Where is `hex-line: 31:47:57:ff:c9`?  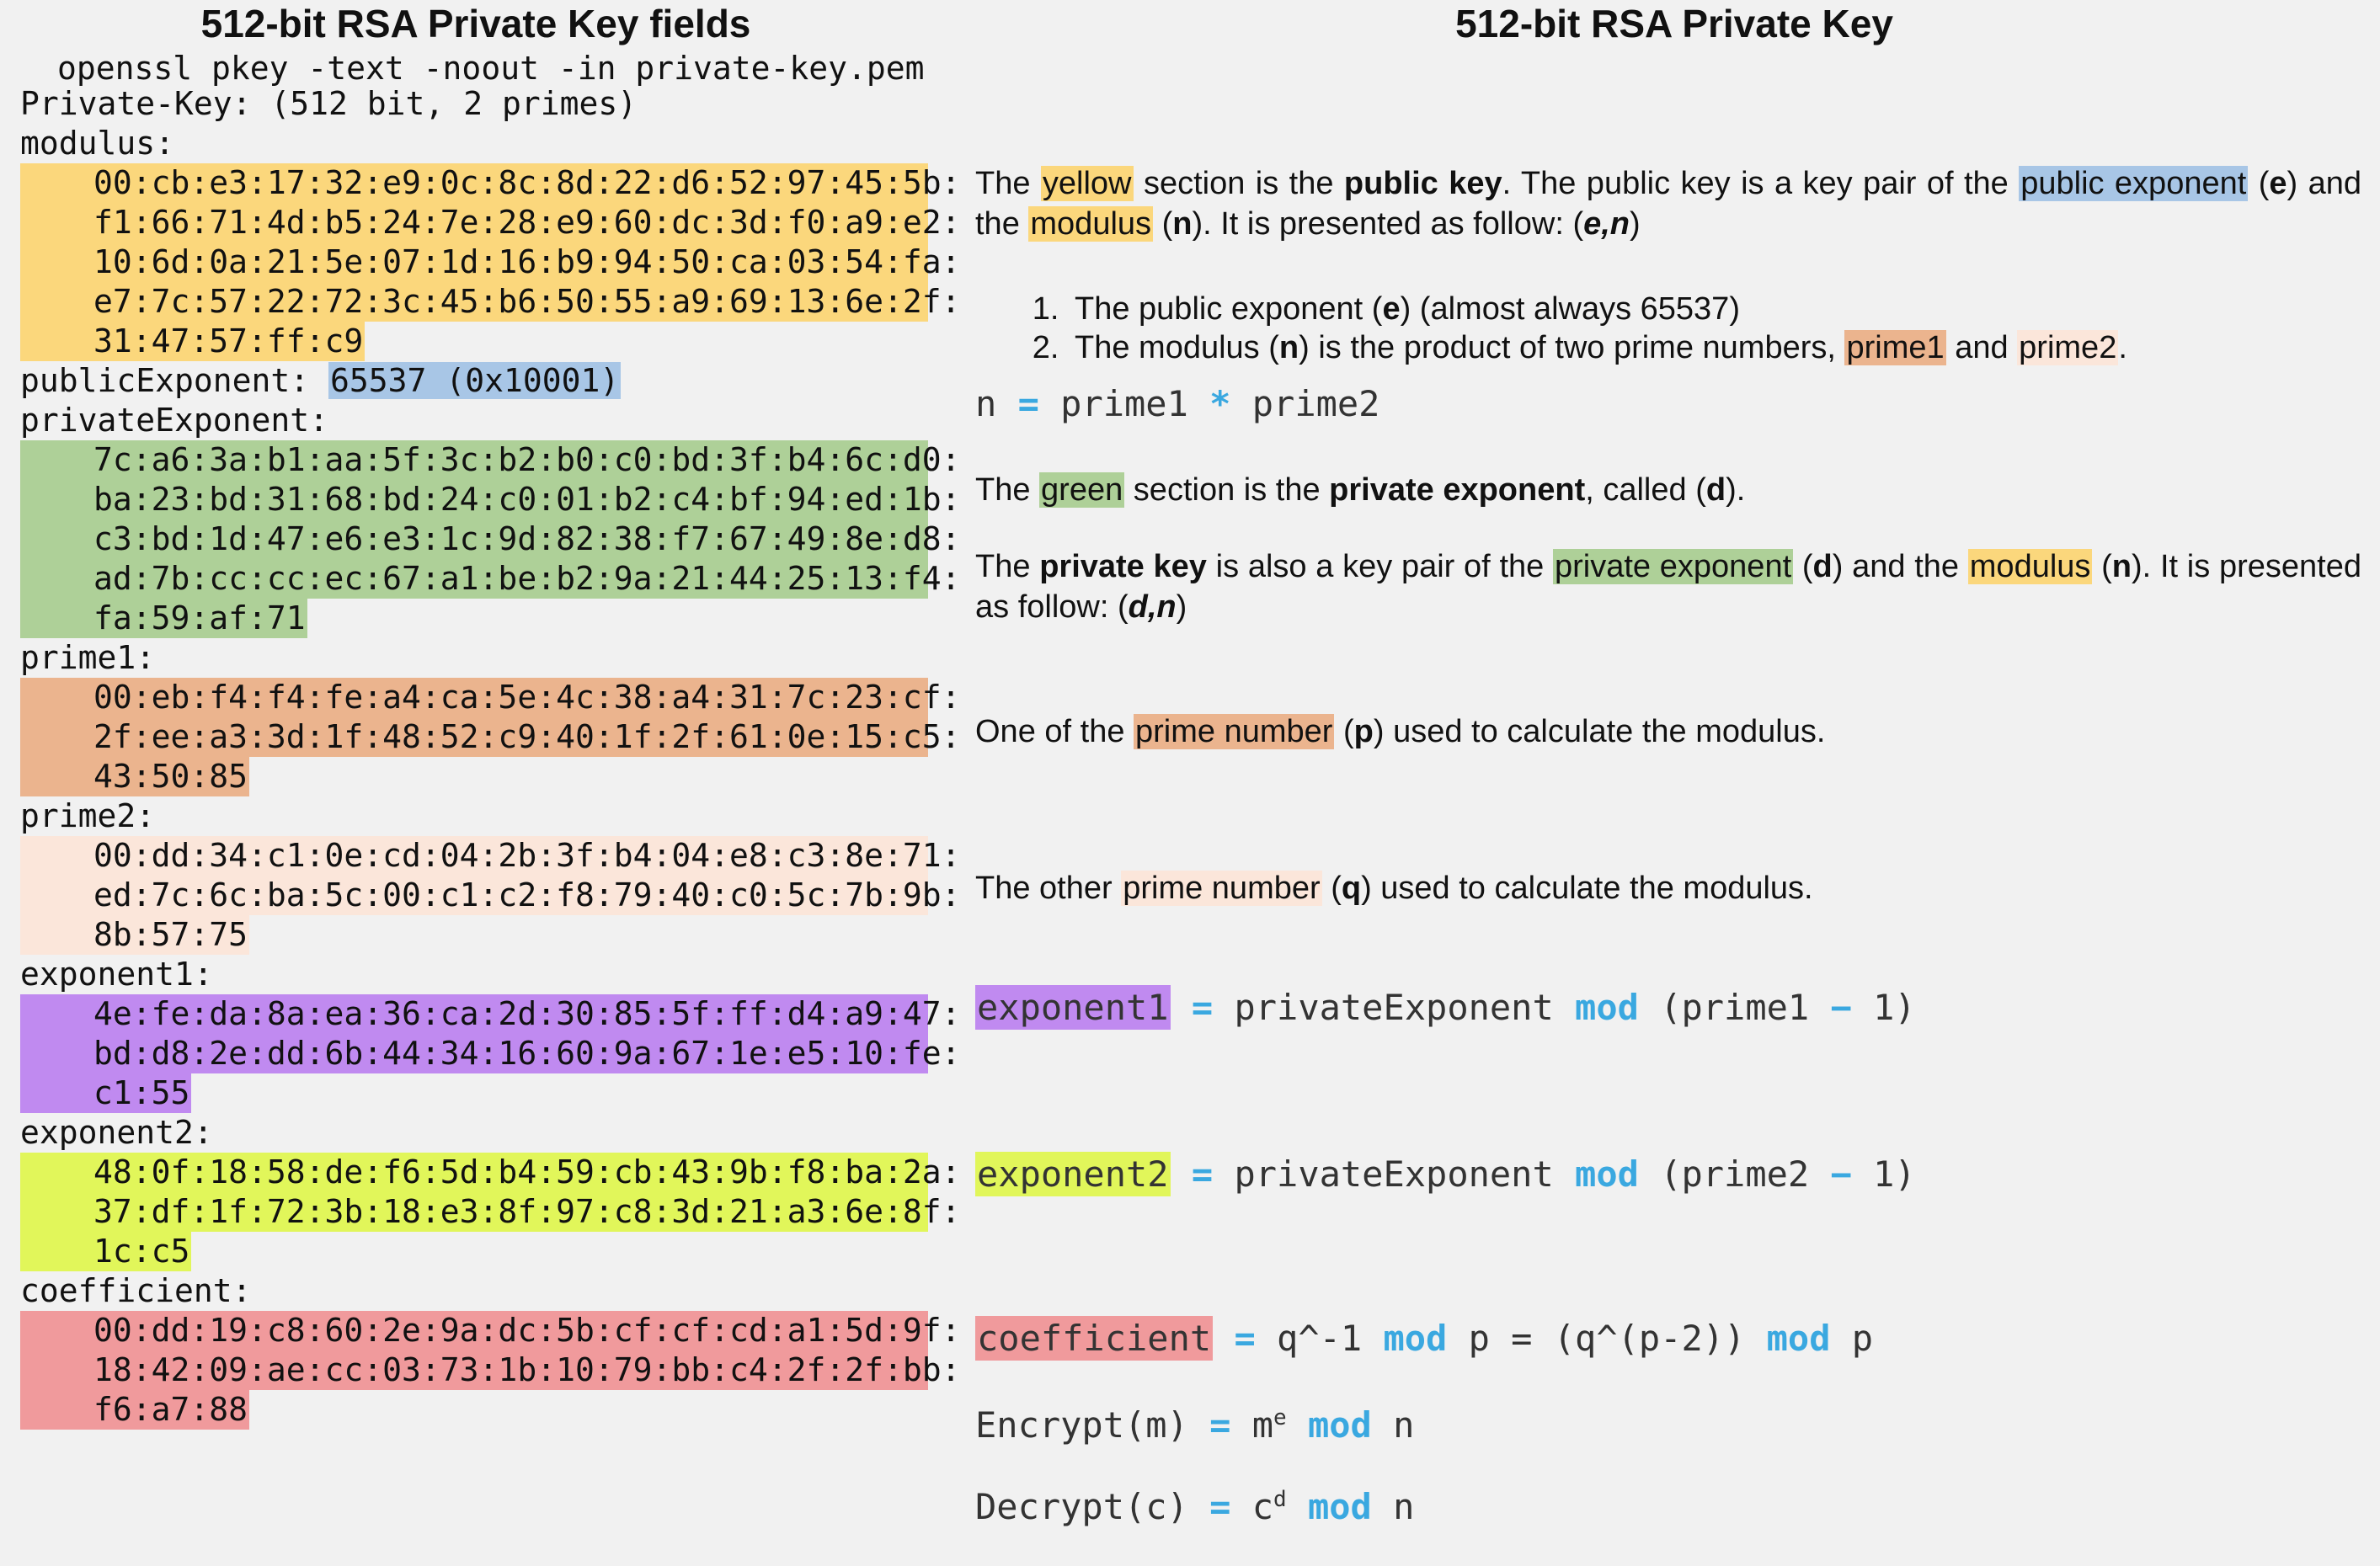
hex-line: 31:47:57:ff:c9 is located at coordinates (193, 341).